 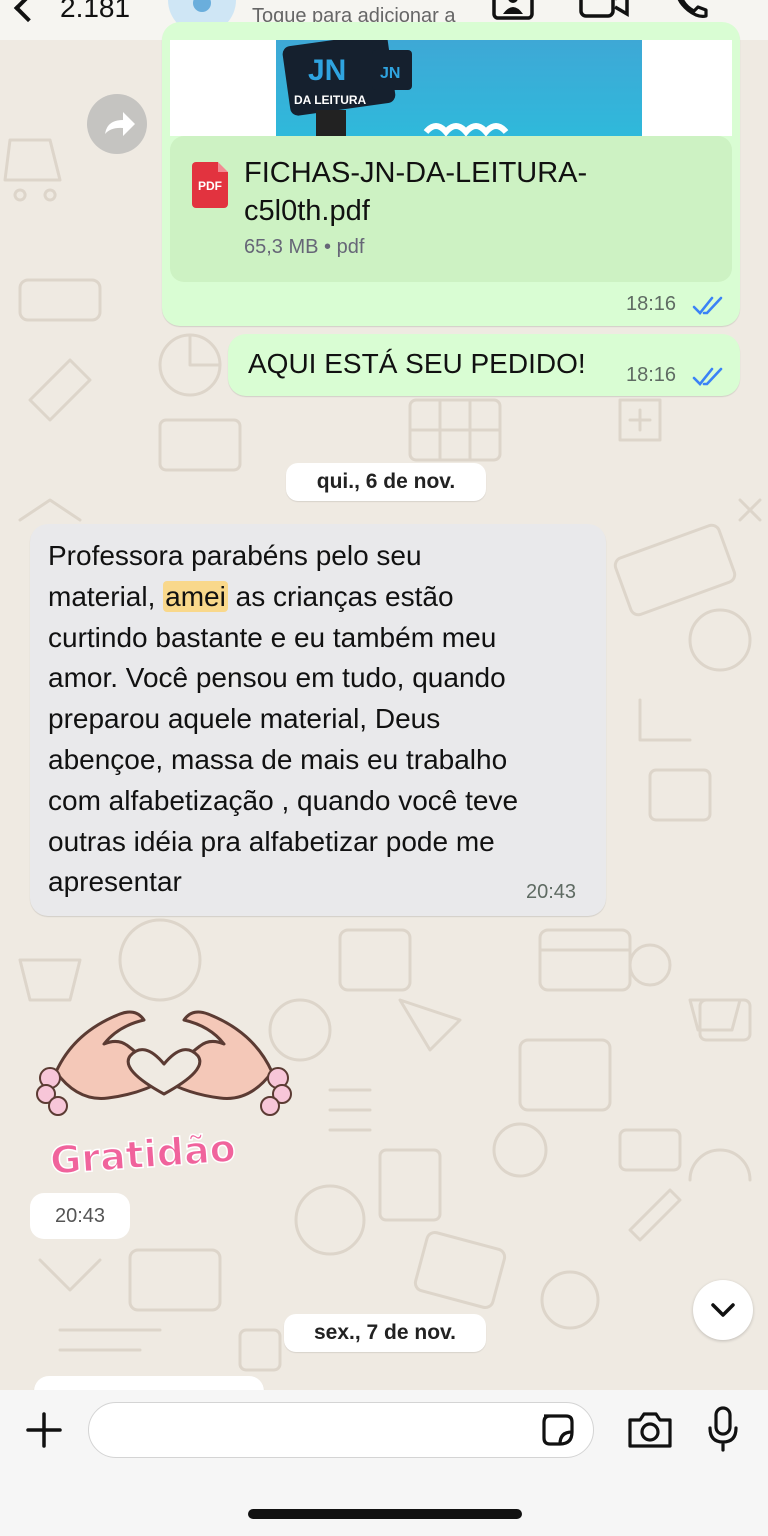 What do you see at coordinates (417, 363) in the screenshot?
I see `message-text: AQUI ESTÁ SEU PEDIDO!` at bounding box center [417, 363].